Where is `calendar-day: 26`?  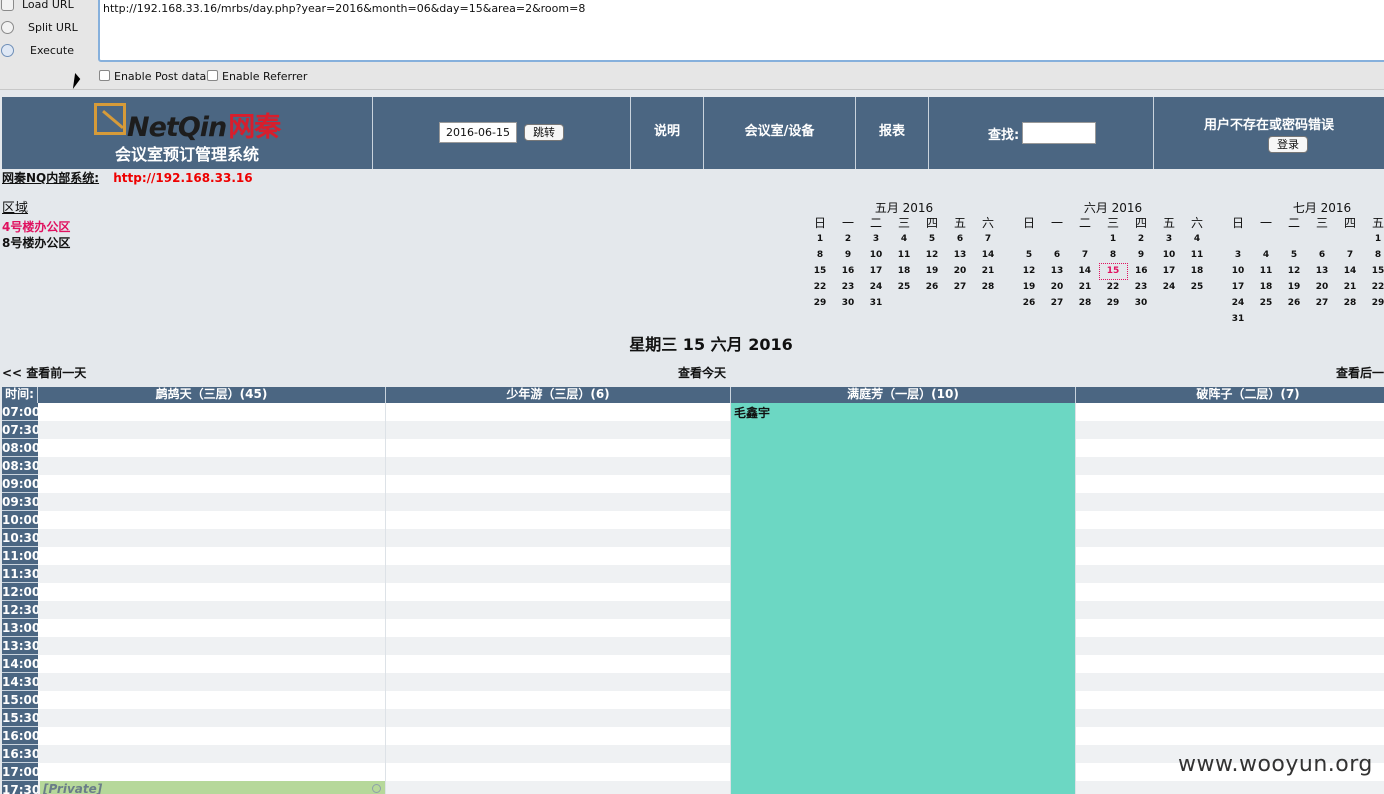
calendar-day: 26 is located at coordinates (1294, 303).